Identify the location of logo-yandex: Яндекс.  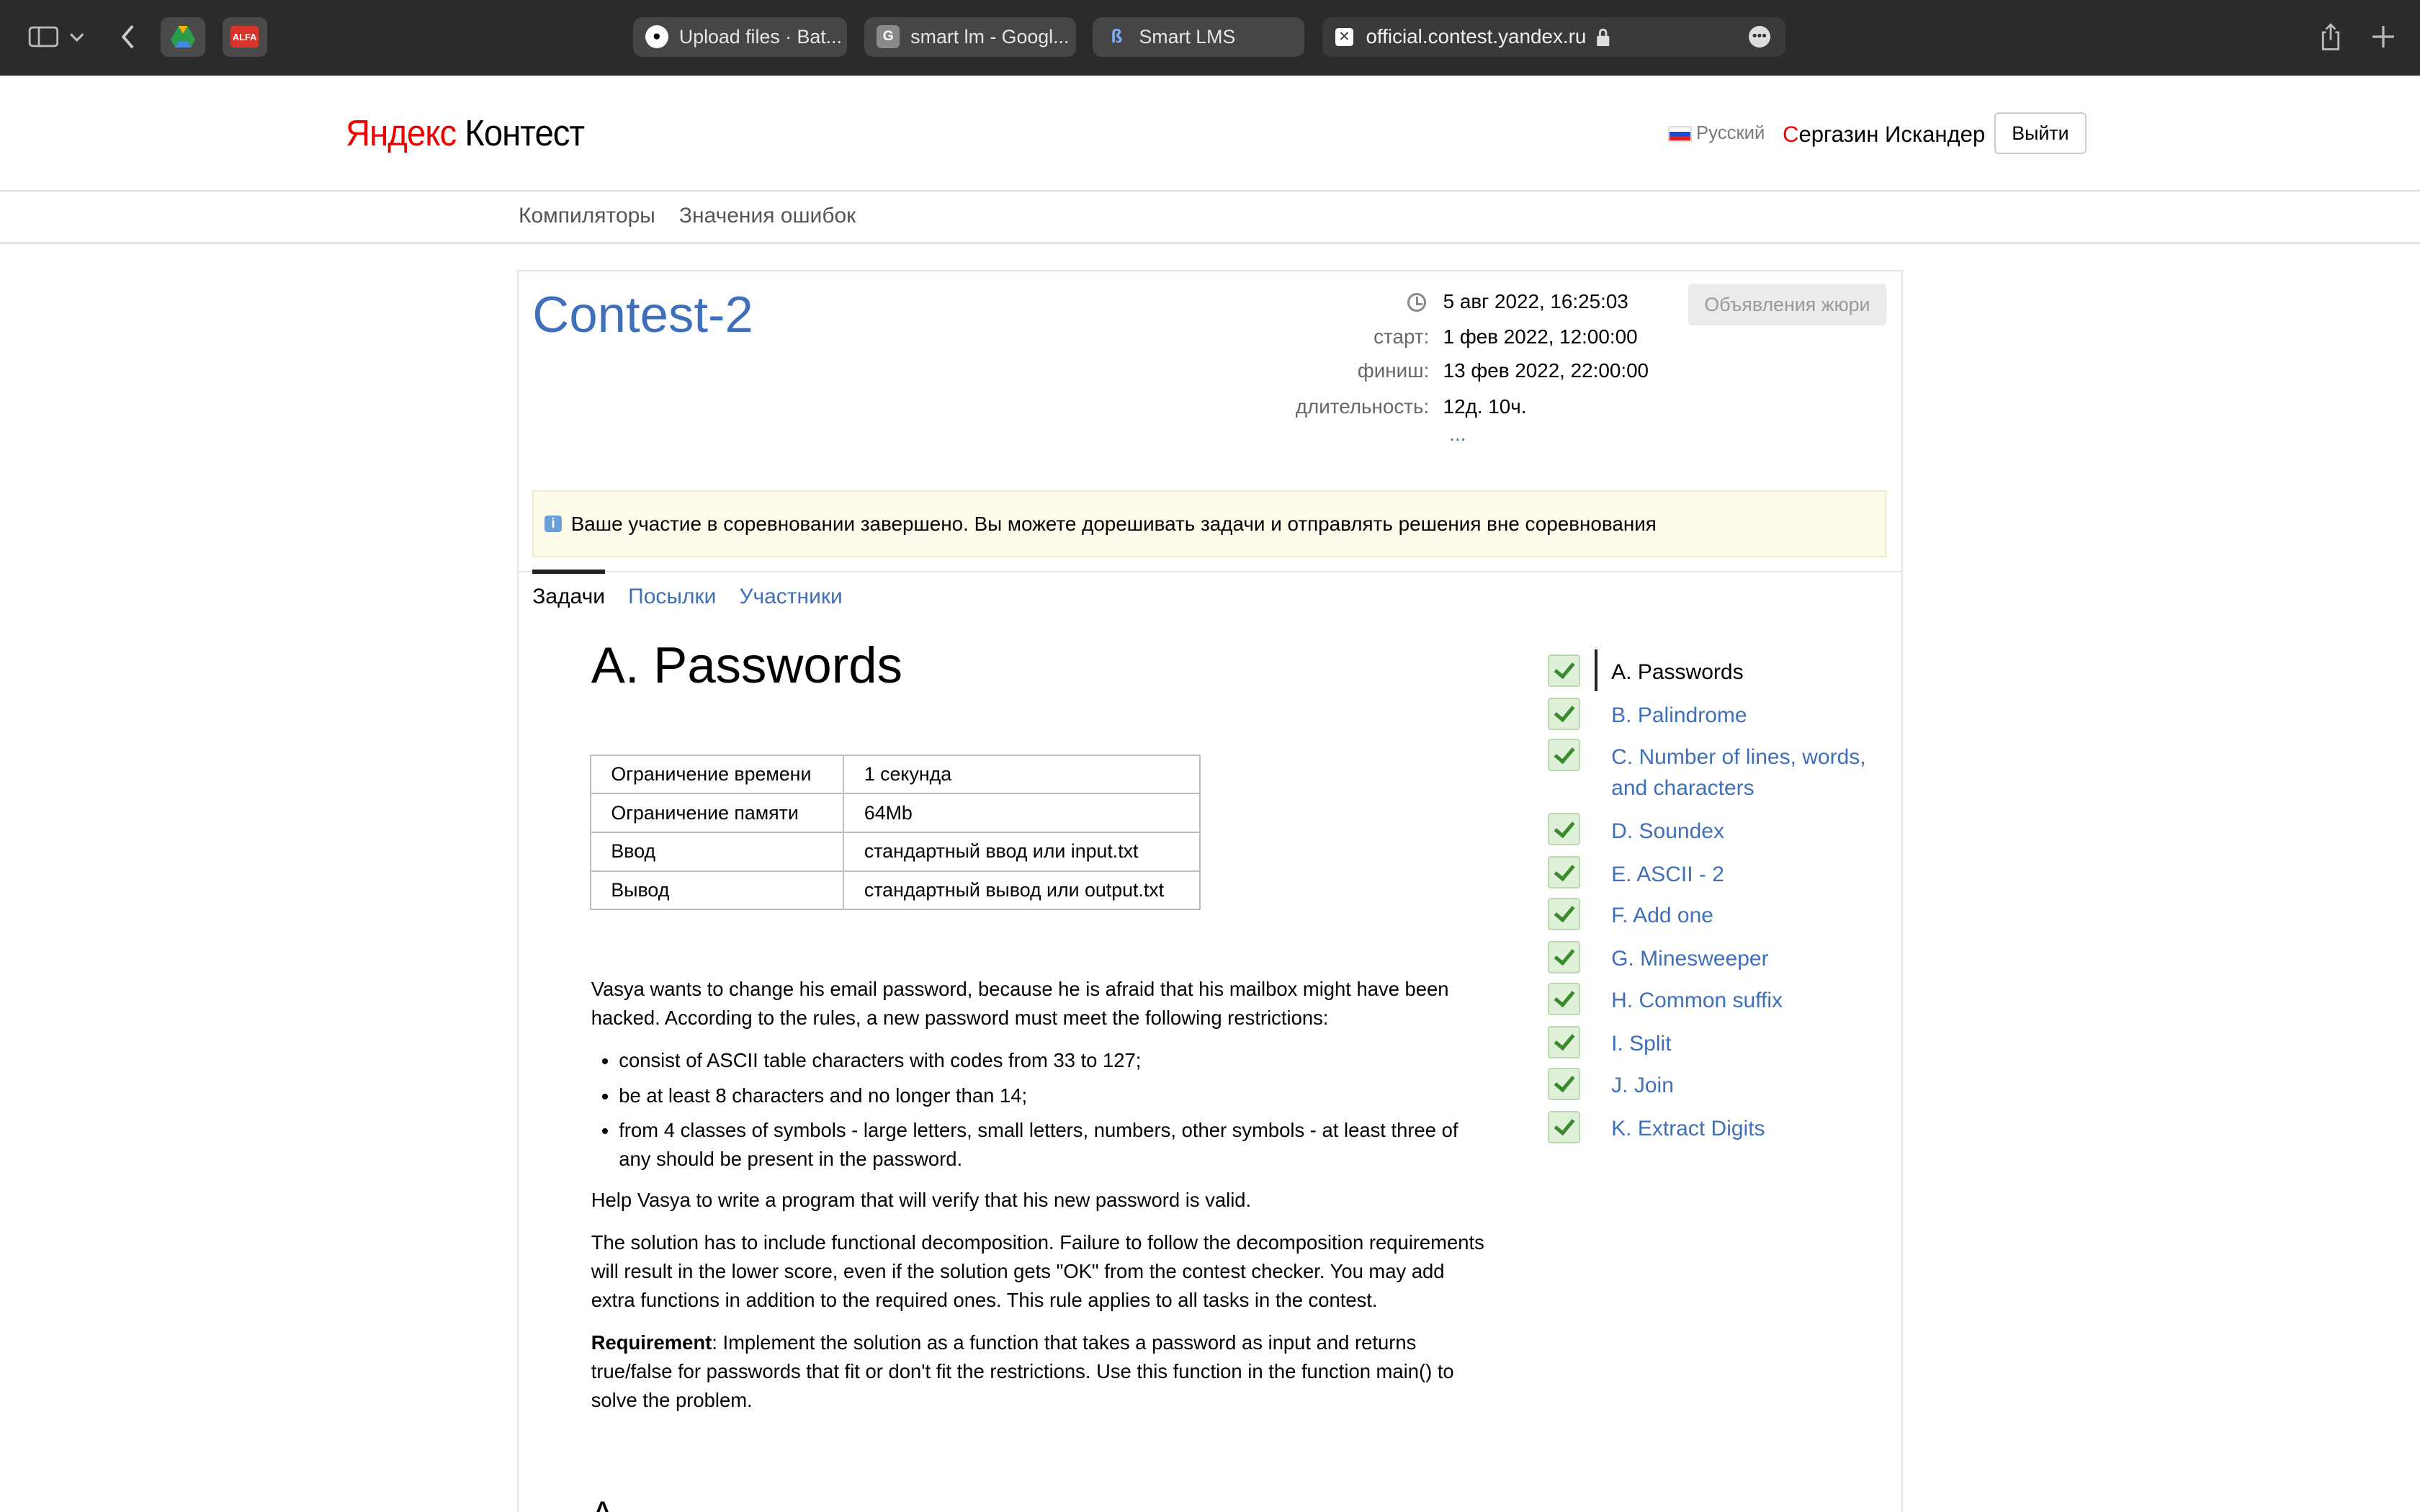
(401, 133).